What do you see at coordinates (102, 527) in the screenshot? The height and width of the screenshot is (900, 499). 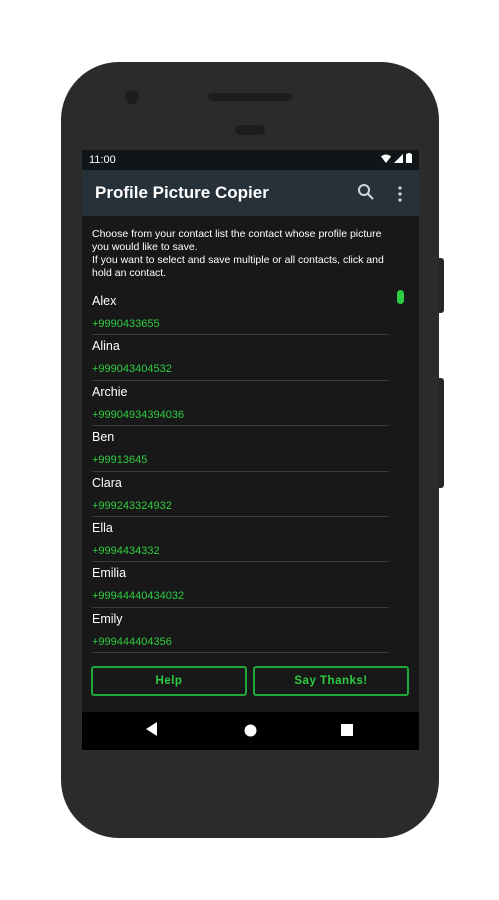 I see `contact-name: Ella` at bounding box center [102, 527].